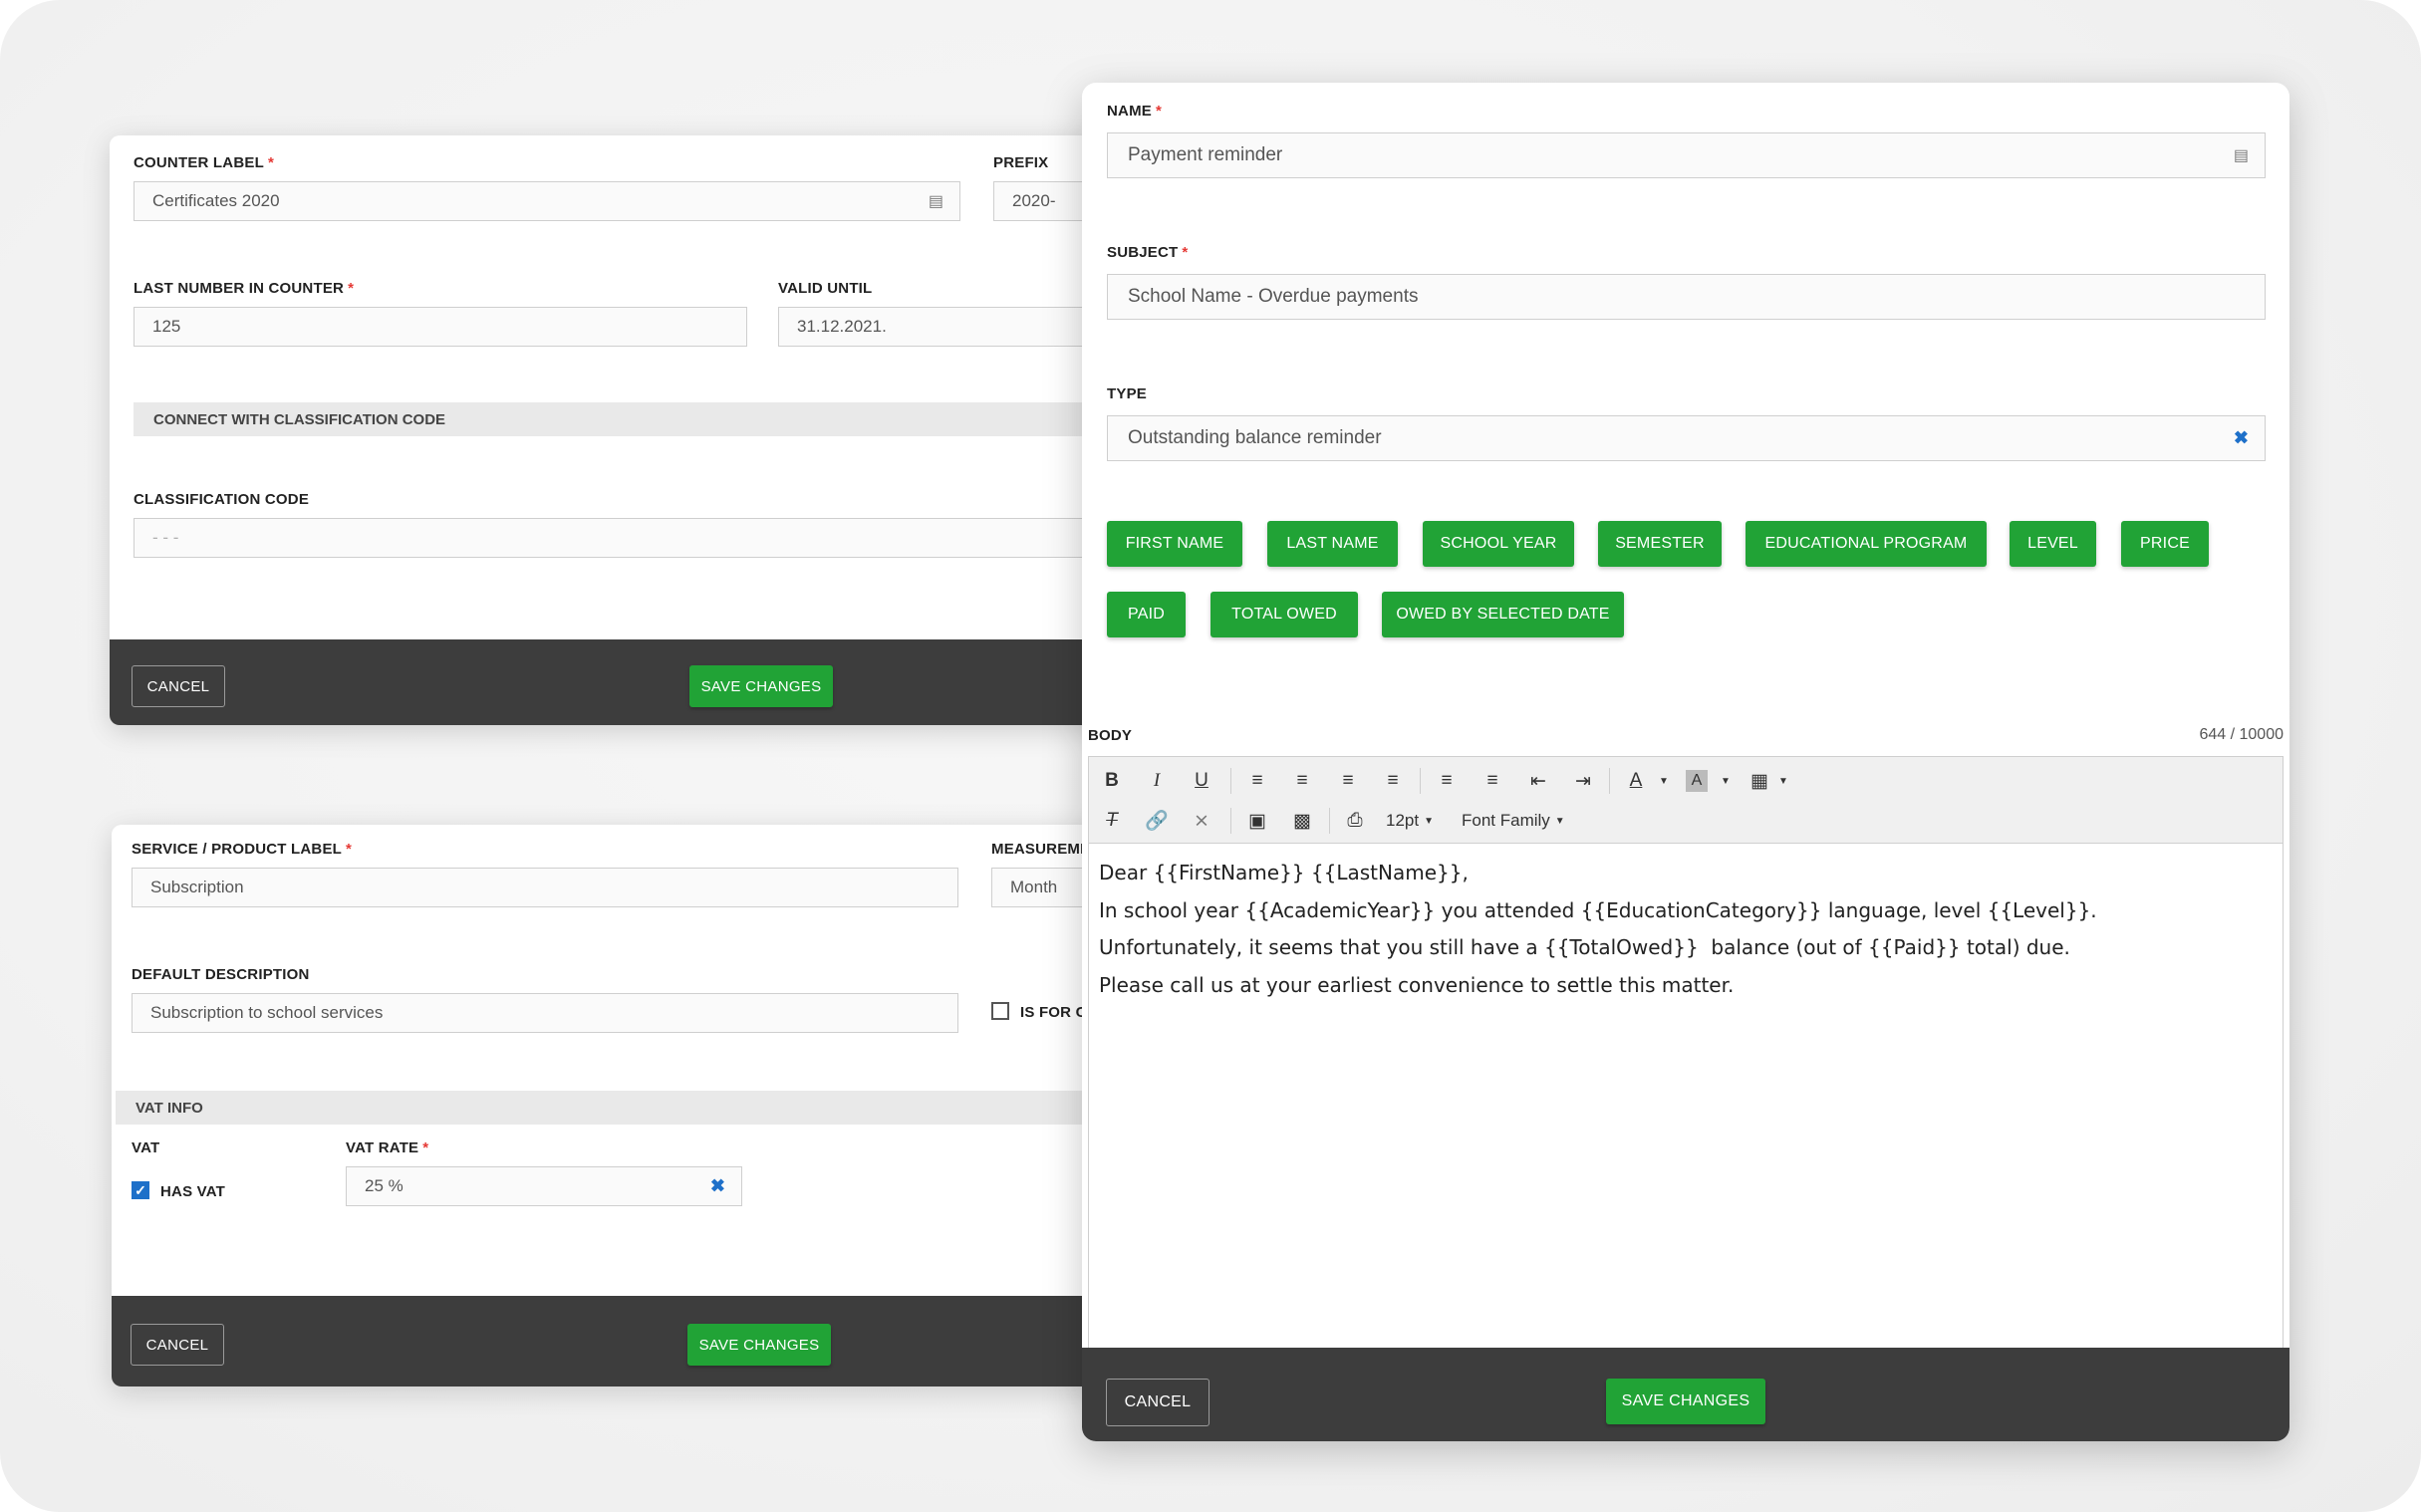 The height and width of the screenshot is (1512, 2421). What do you see at coordinates (1135, 111) in the screenshot?
I see `name-label: NAME *` at bounding box center [1135, 111].